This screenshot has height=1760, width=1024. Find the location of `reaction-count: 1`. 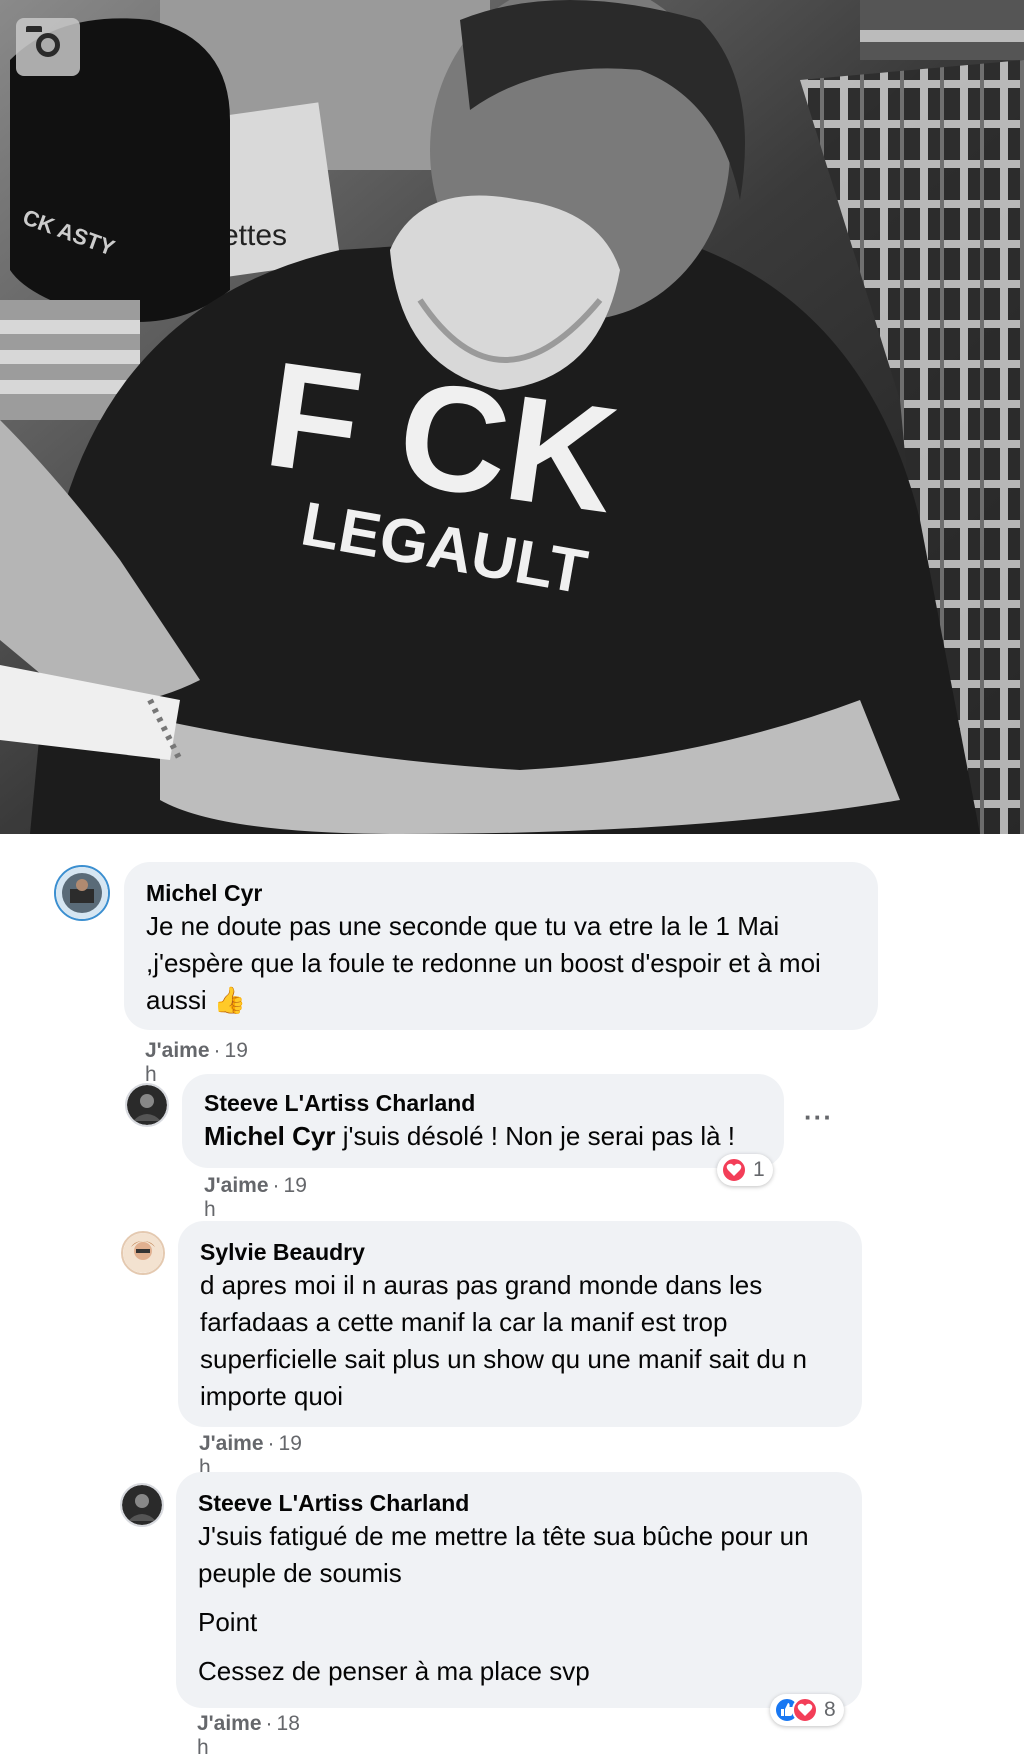

reaction-count: 1 is located at coordinates (759, 1169).